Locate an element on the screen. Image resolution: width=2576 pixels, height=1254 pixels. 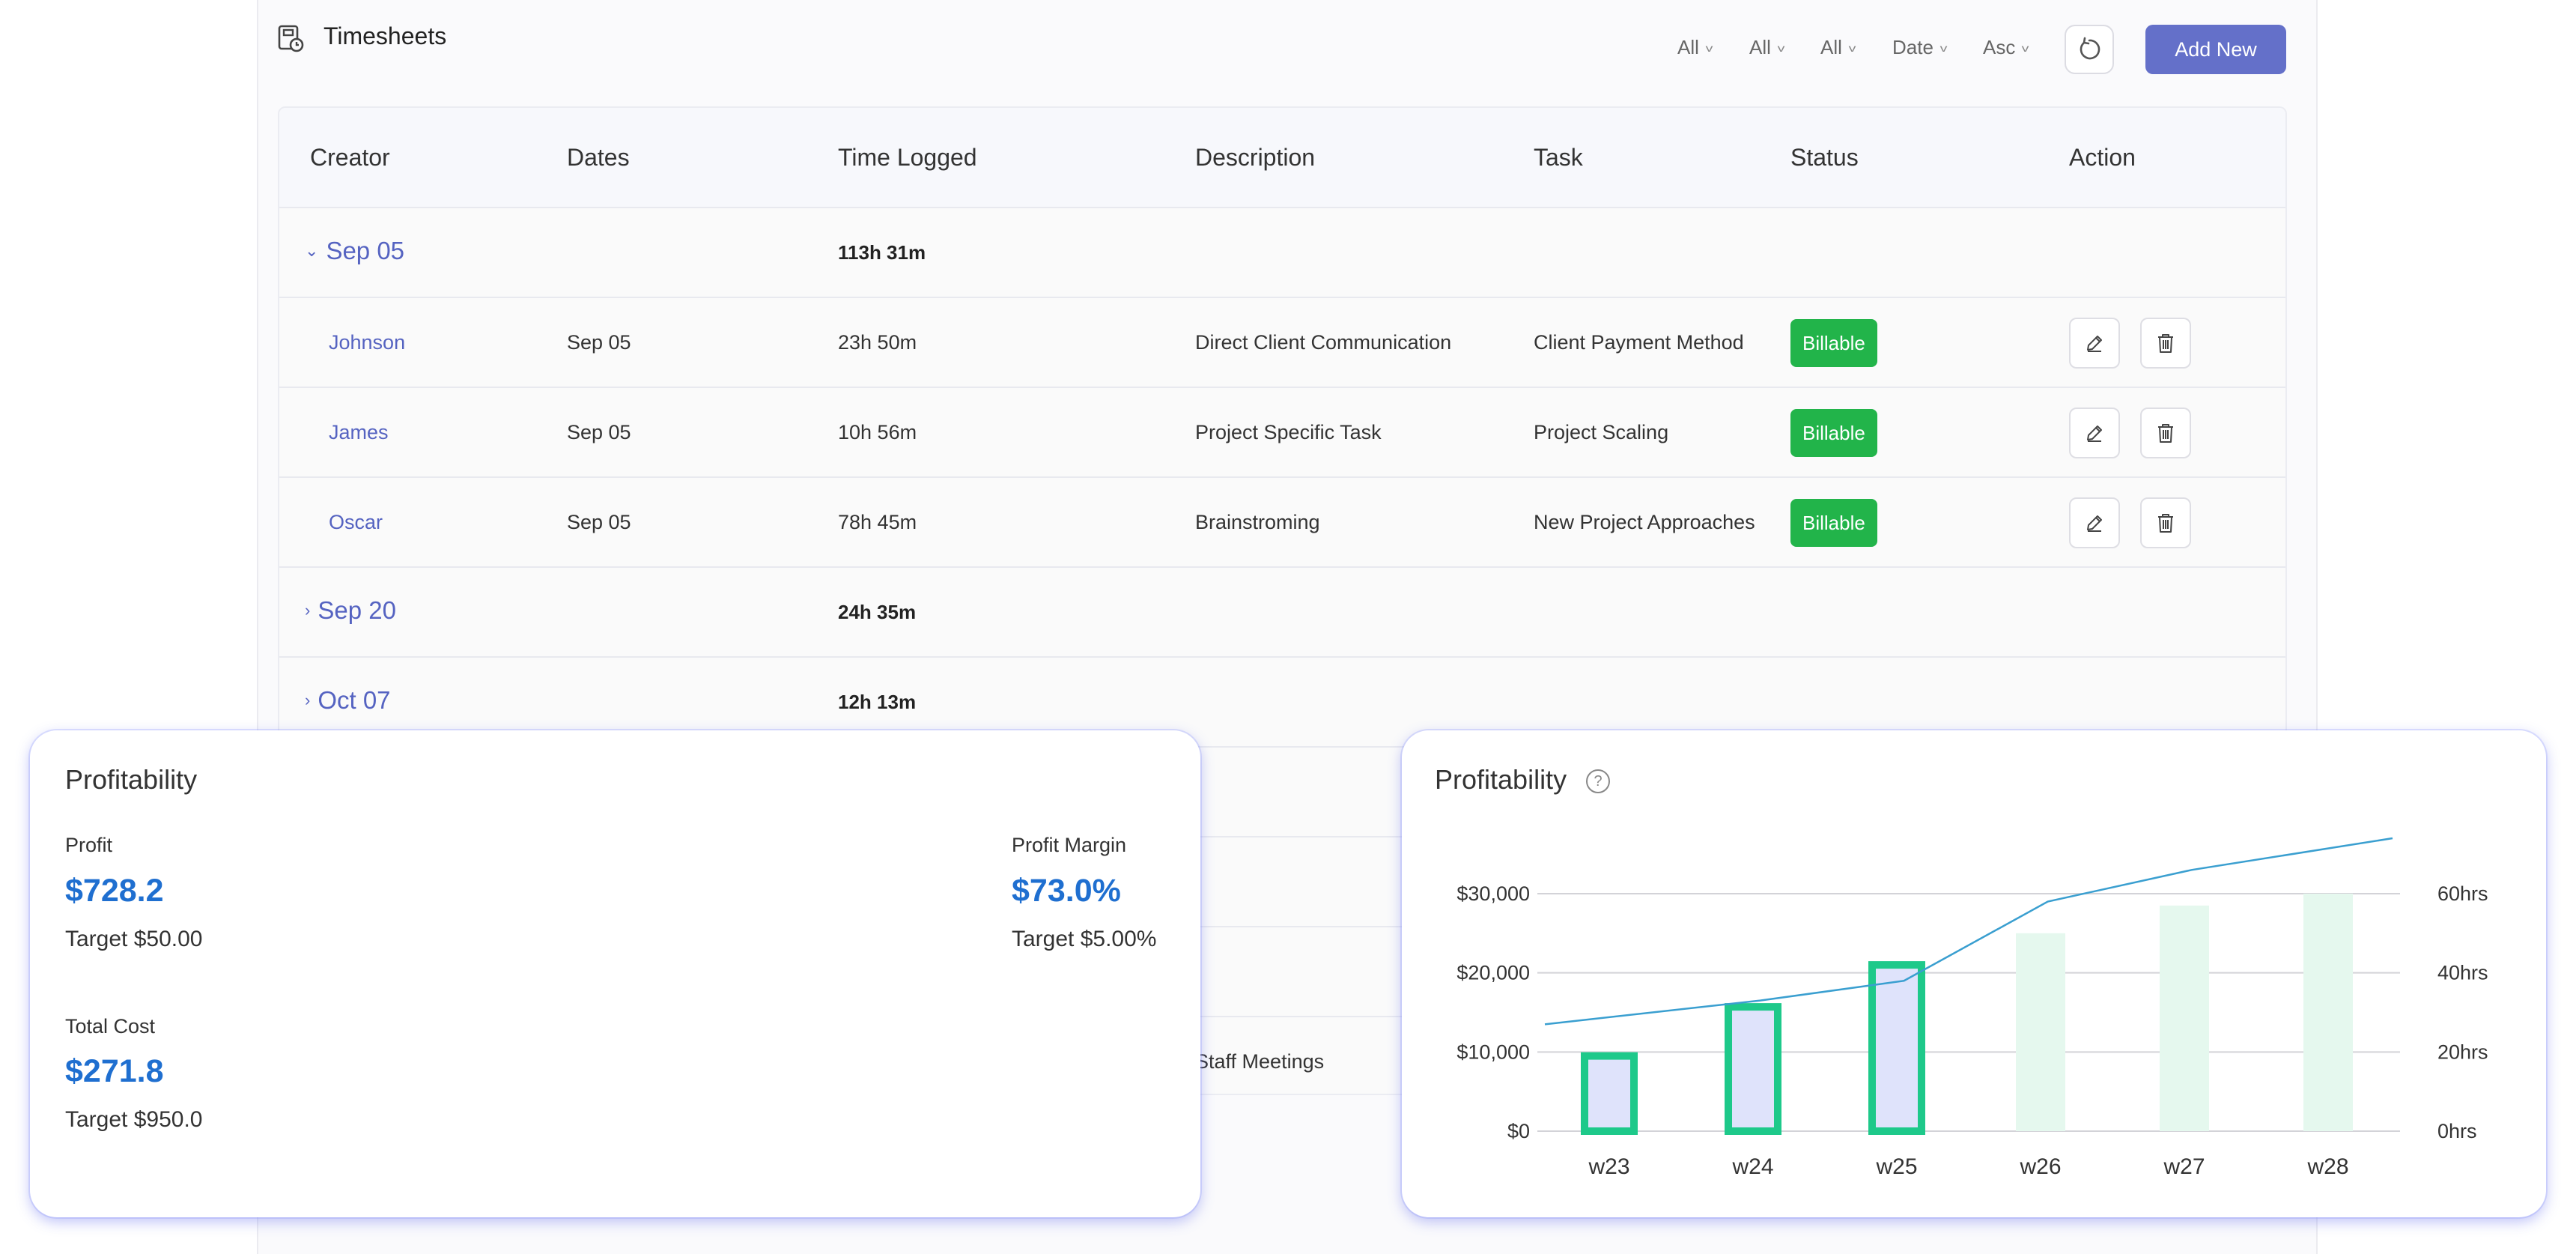
group-toggle: › Sep 20 is located at coordinates (350, 610).